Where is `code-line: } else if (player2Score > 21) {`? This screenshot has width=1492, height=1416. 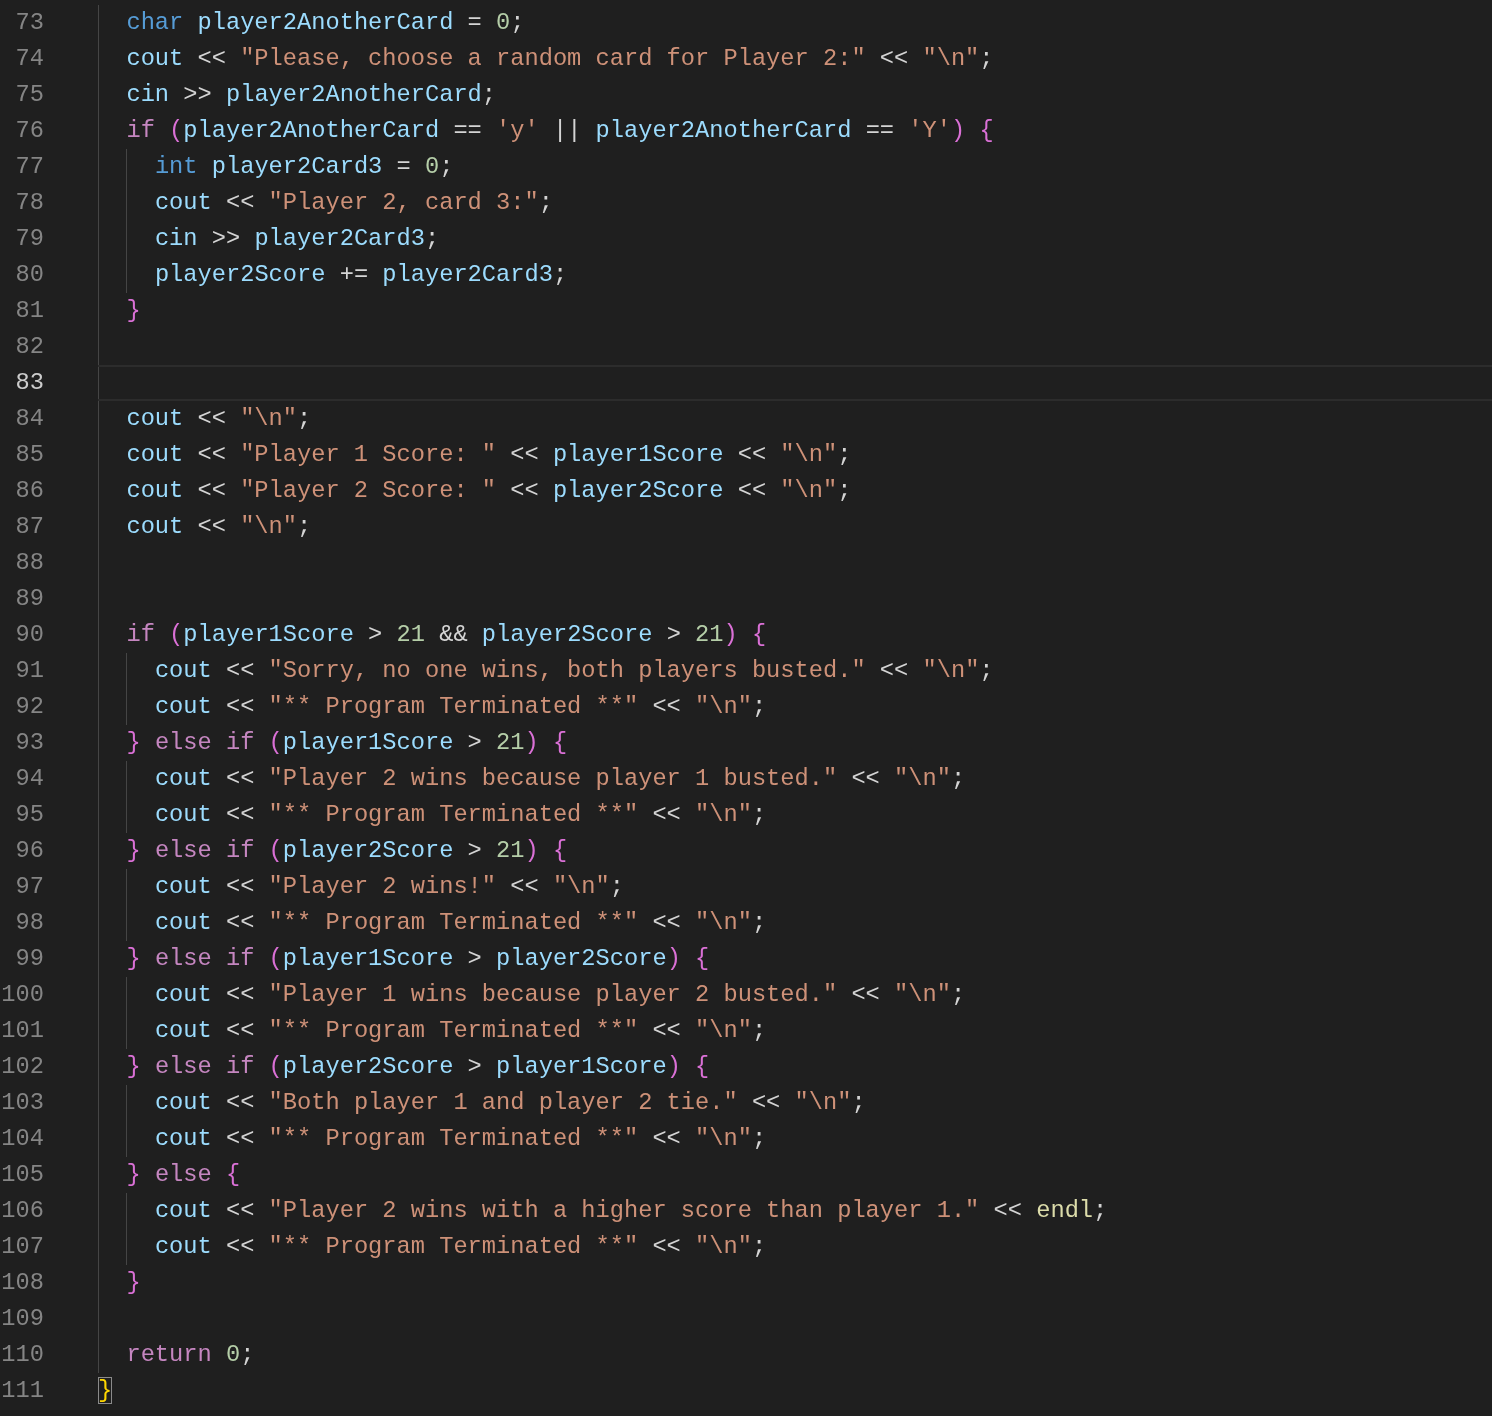 code-line: } else if (player2Score > 21) { is located at coordinates (333, 851).